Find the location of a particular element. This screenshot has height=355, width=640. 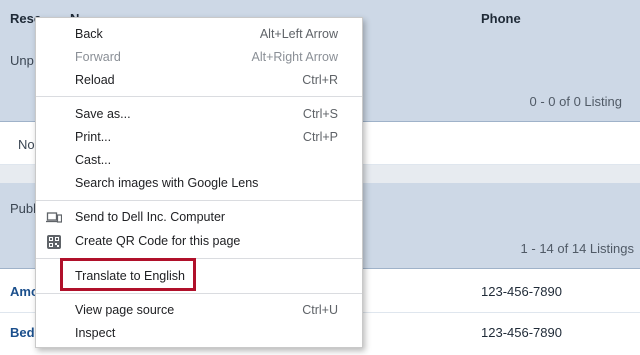

menu-item-shortcut: Ctrl+R is located at coordinates (320, 80).